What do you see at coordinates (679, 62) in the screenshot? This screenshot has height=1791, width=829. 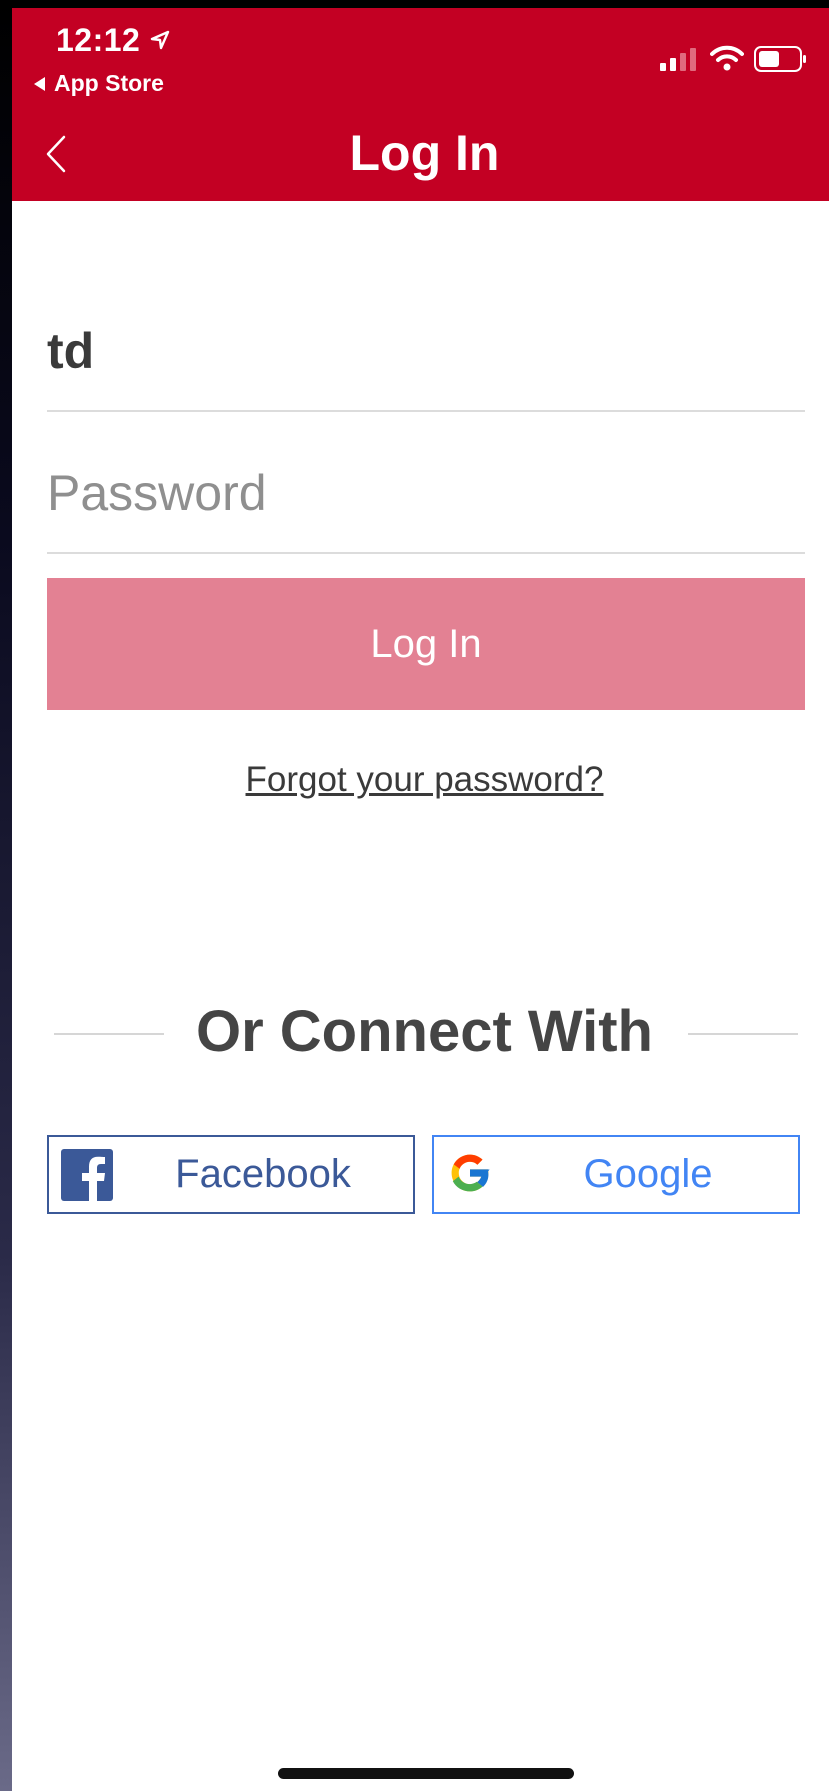 I see `signal-icon` at bounding box center [679, 62].